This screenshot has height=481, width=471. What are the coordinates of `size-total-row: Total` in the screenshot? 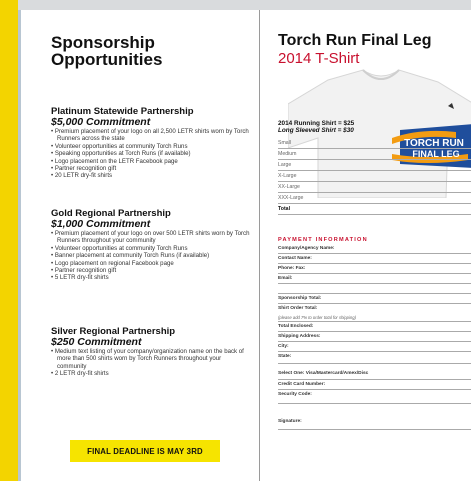 It's located at (374, 209).